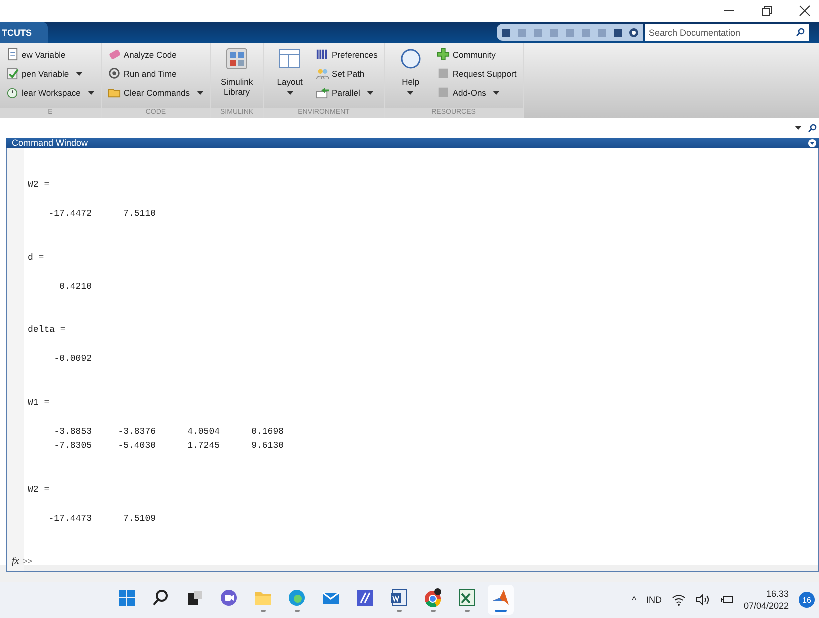 Image resolution: width=819 pixels, height=618 pixels. What do you see at coordinates (72, 446) in the screenshot?
I see `output-value: -7.8305` at bounding box center [72, 446].